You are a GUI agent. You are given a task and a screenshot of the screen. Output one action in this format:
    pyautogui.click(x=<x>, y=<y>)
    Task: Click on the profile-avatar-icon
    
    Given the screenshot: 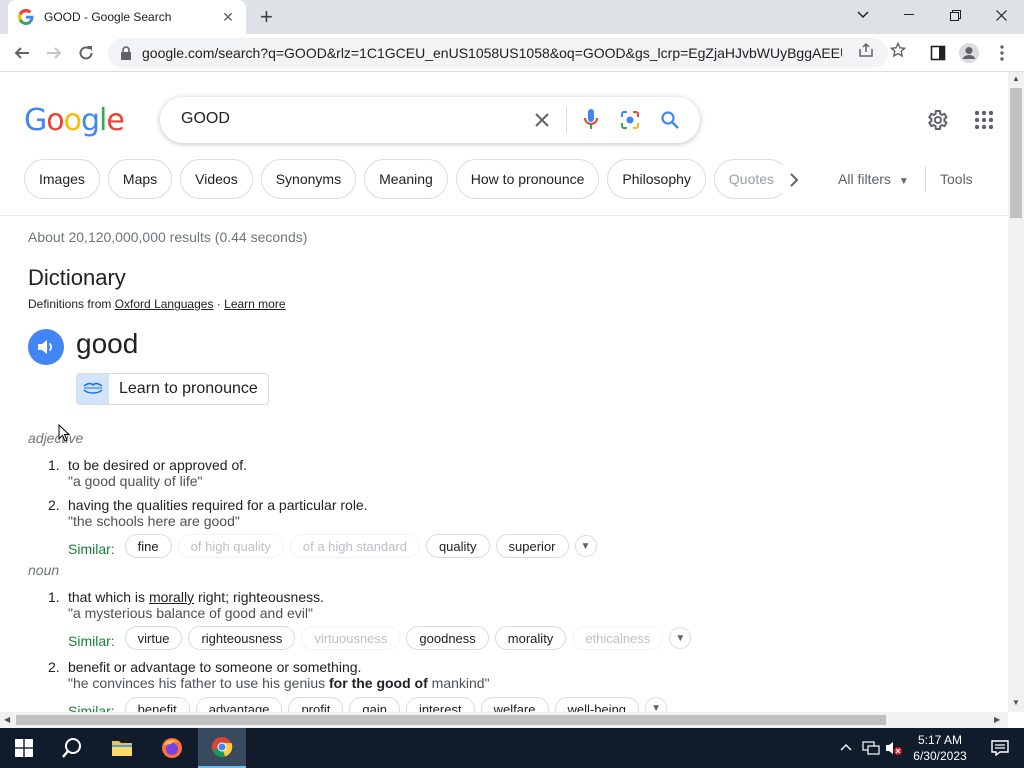 What is the action you would take?
    pyautogui.click(x=969, y=53)
    